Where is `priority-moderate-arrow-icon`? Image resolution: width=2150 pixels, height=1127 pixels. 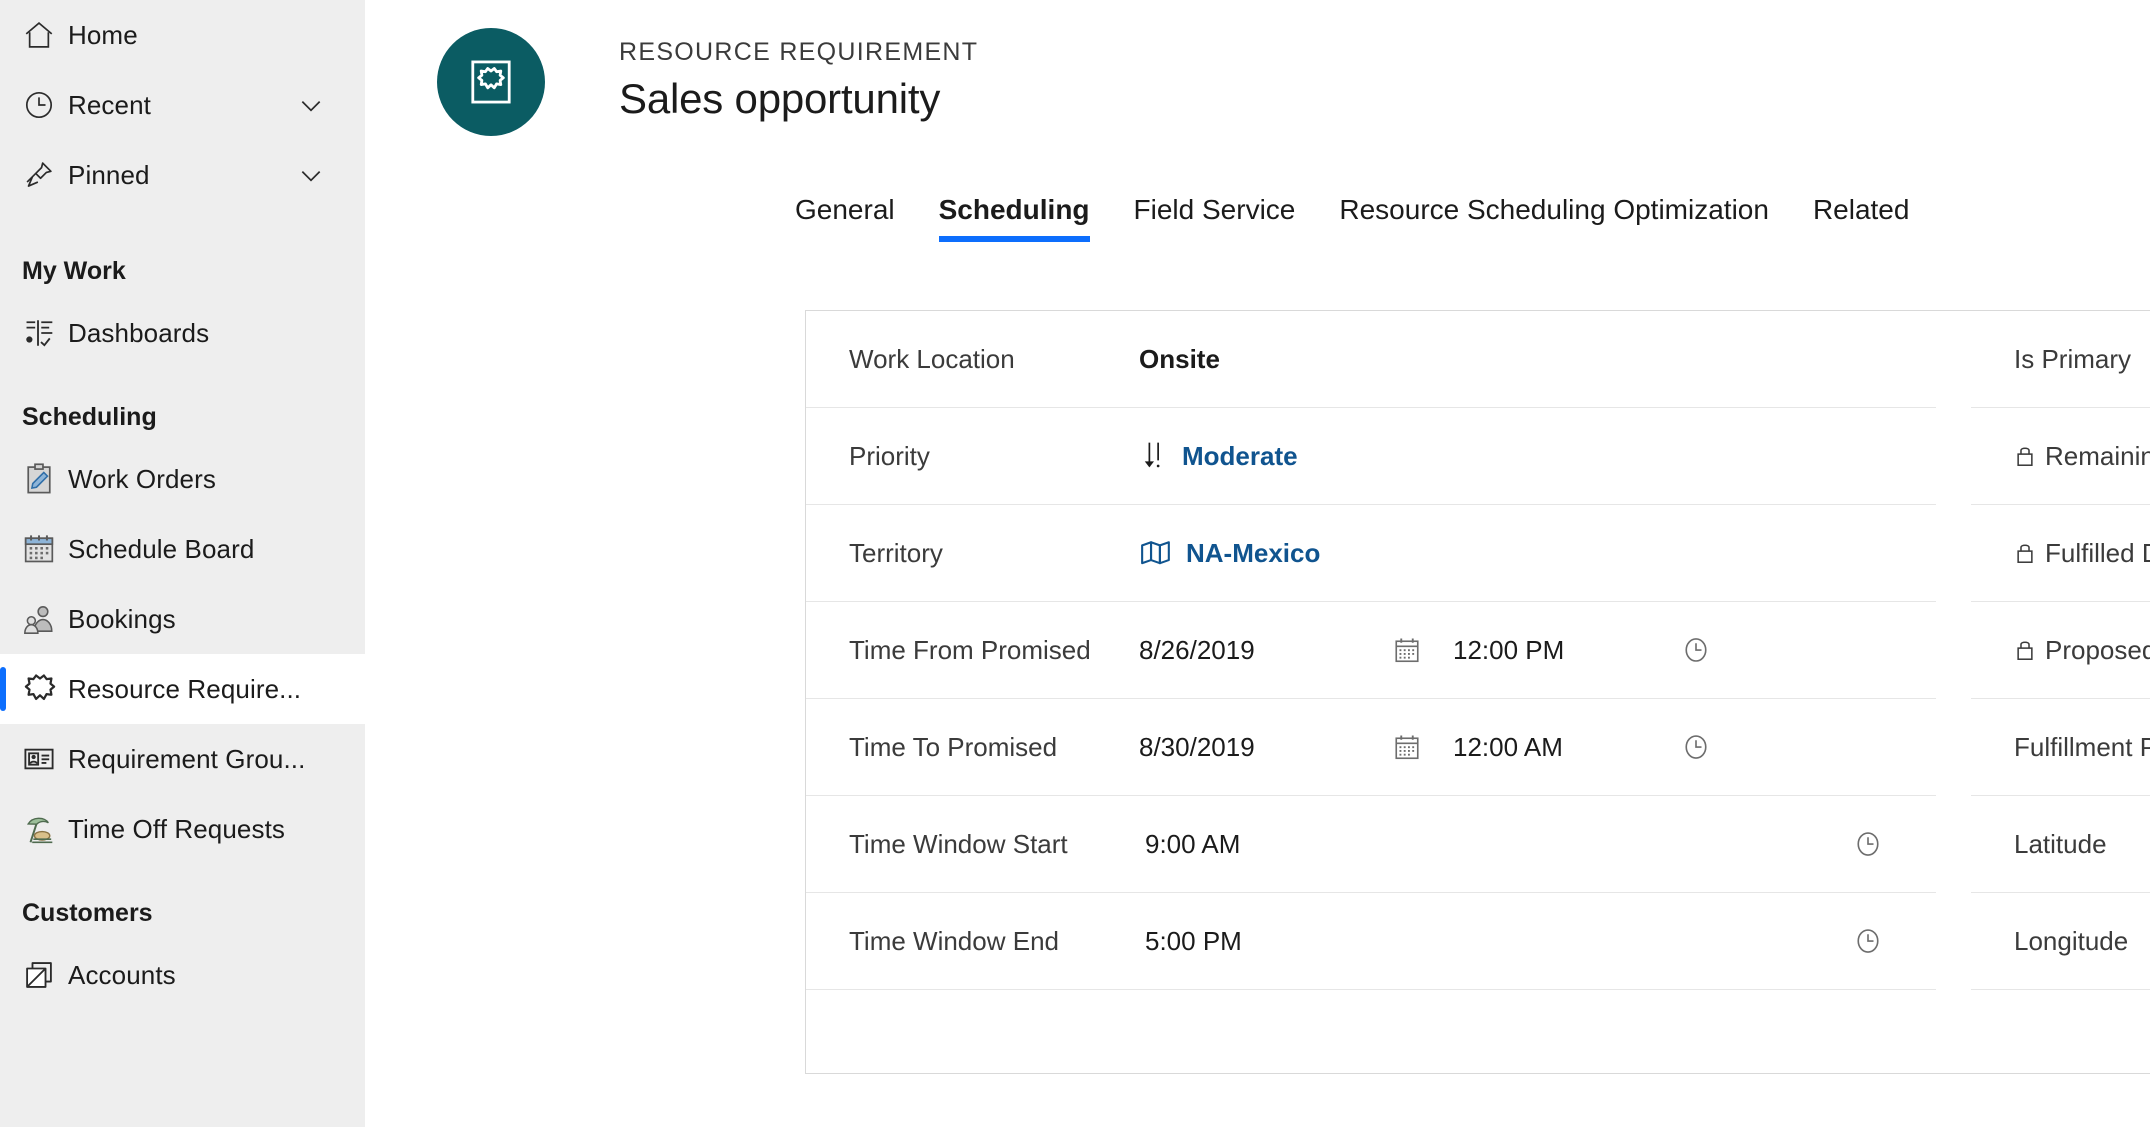
priority-moderate-arrow-icon is located at coordinates (1154, 456).